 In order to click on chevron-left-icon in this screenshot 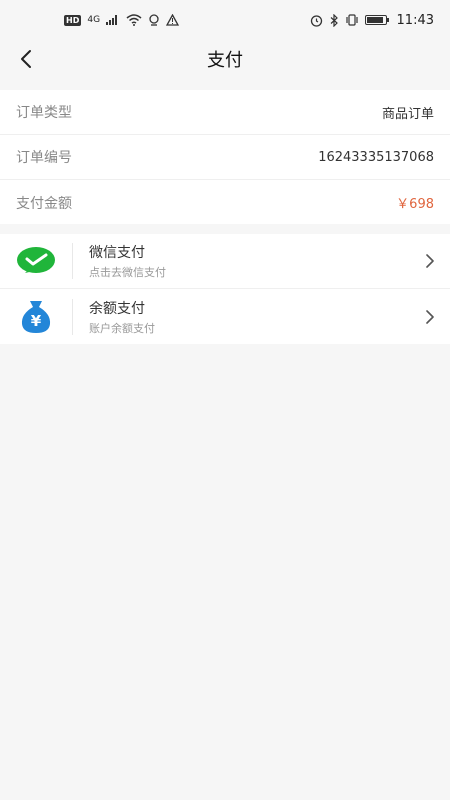, I will do `click(26, 59)`.